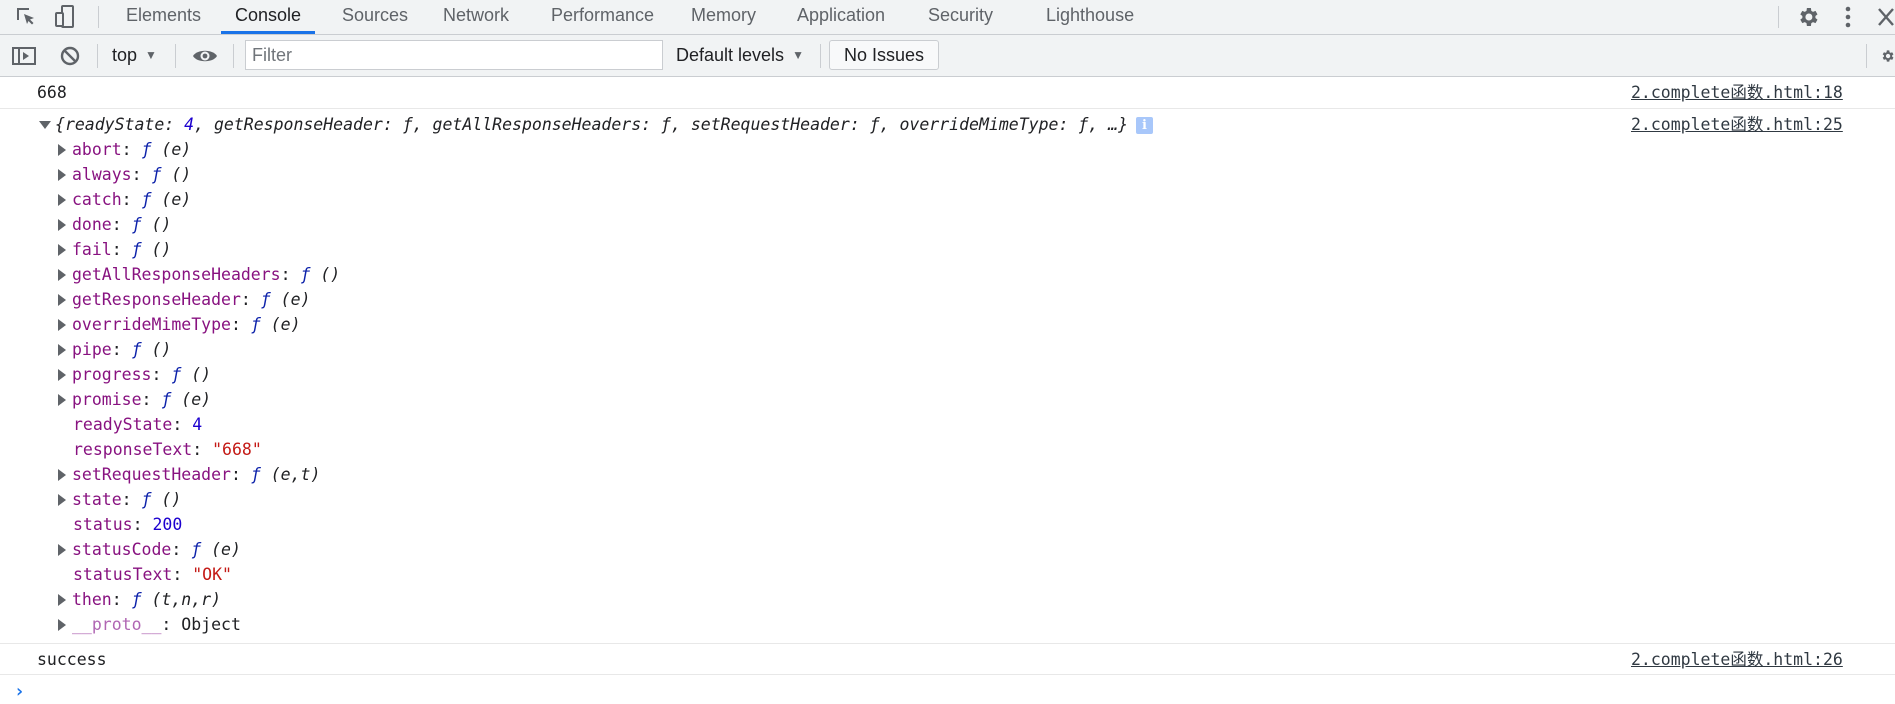 The height and width of the screenshot is (704, 1895). I want to click on property-key: abort, so click(97, 149).